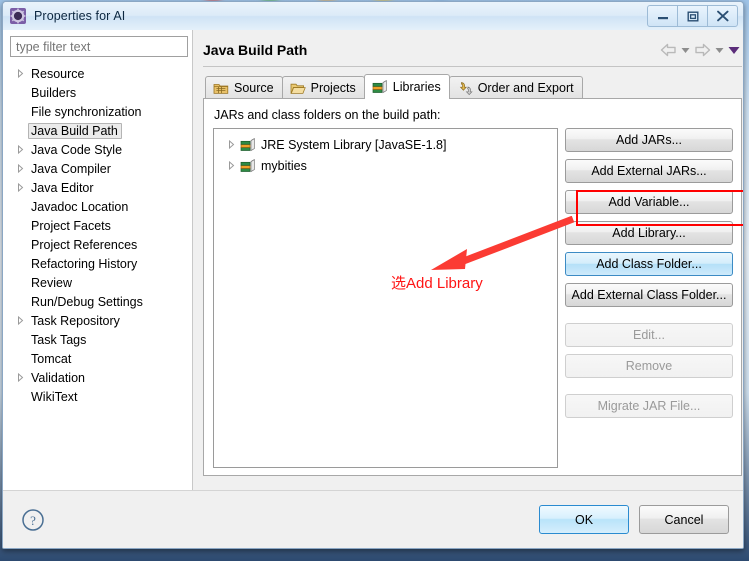 The height and width of the screenshot is (561, 749). Describe the element at coordinates (98, 73) in the screenshot. I see `sidebar-item-resource: Resource` at that location.